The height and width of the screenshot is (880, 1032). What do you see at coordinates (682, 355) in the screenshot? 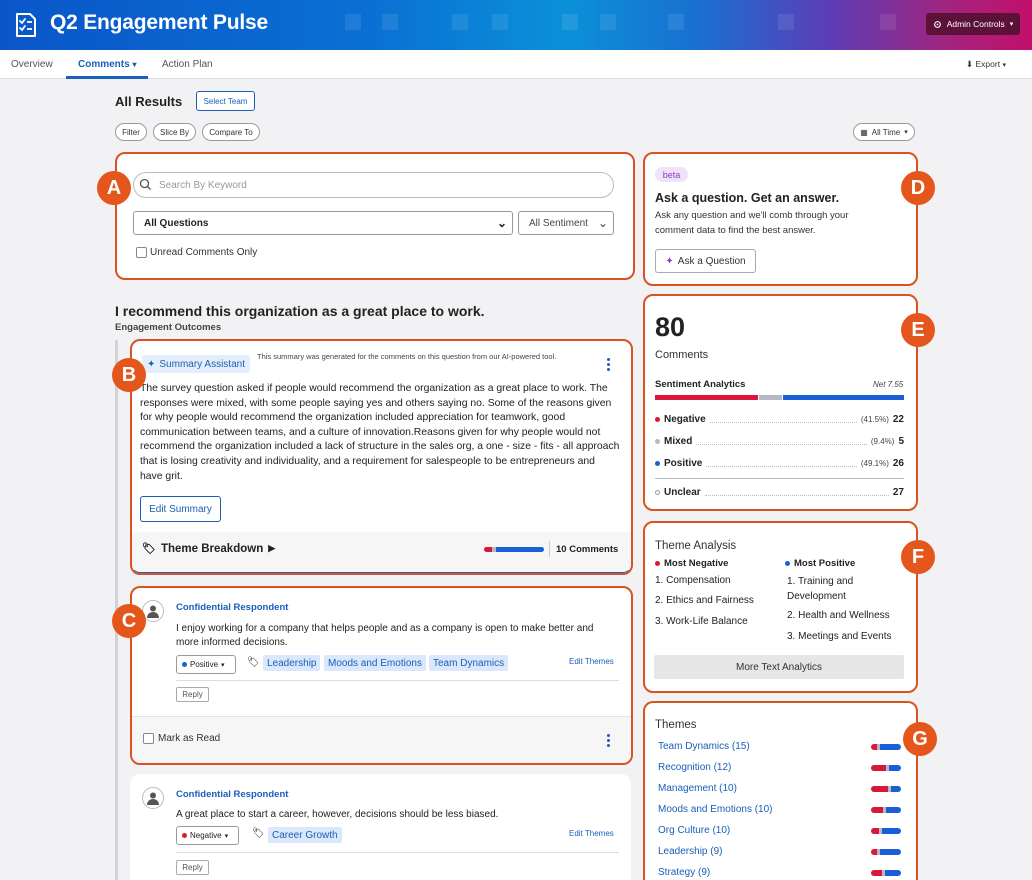
I see `comment-total-label: Comments` at bounding box center [682, 355].